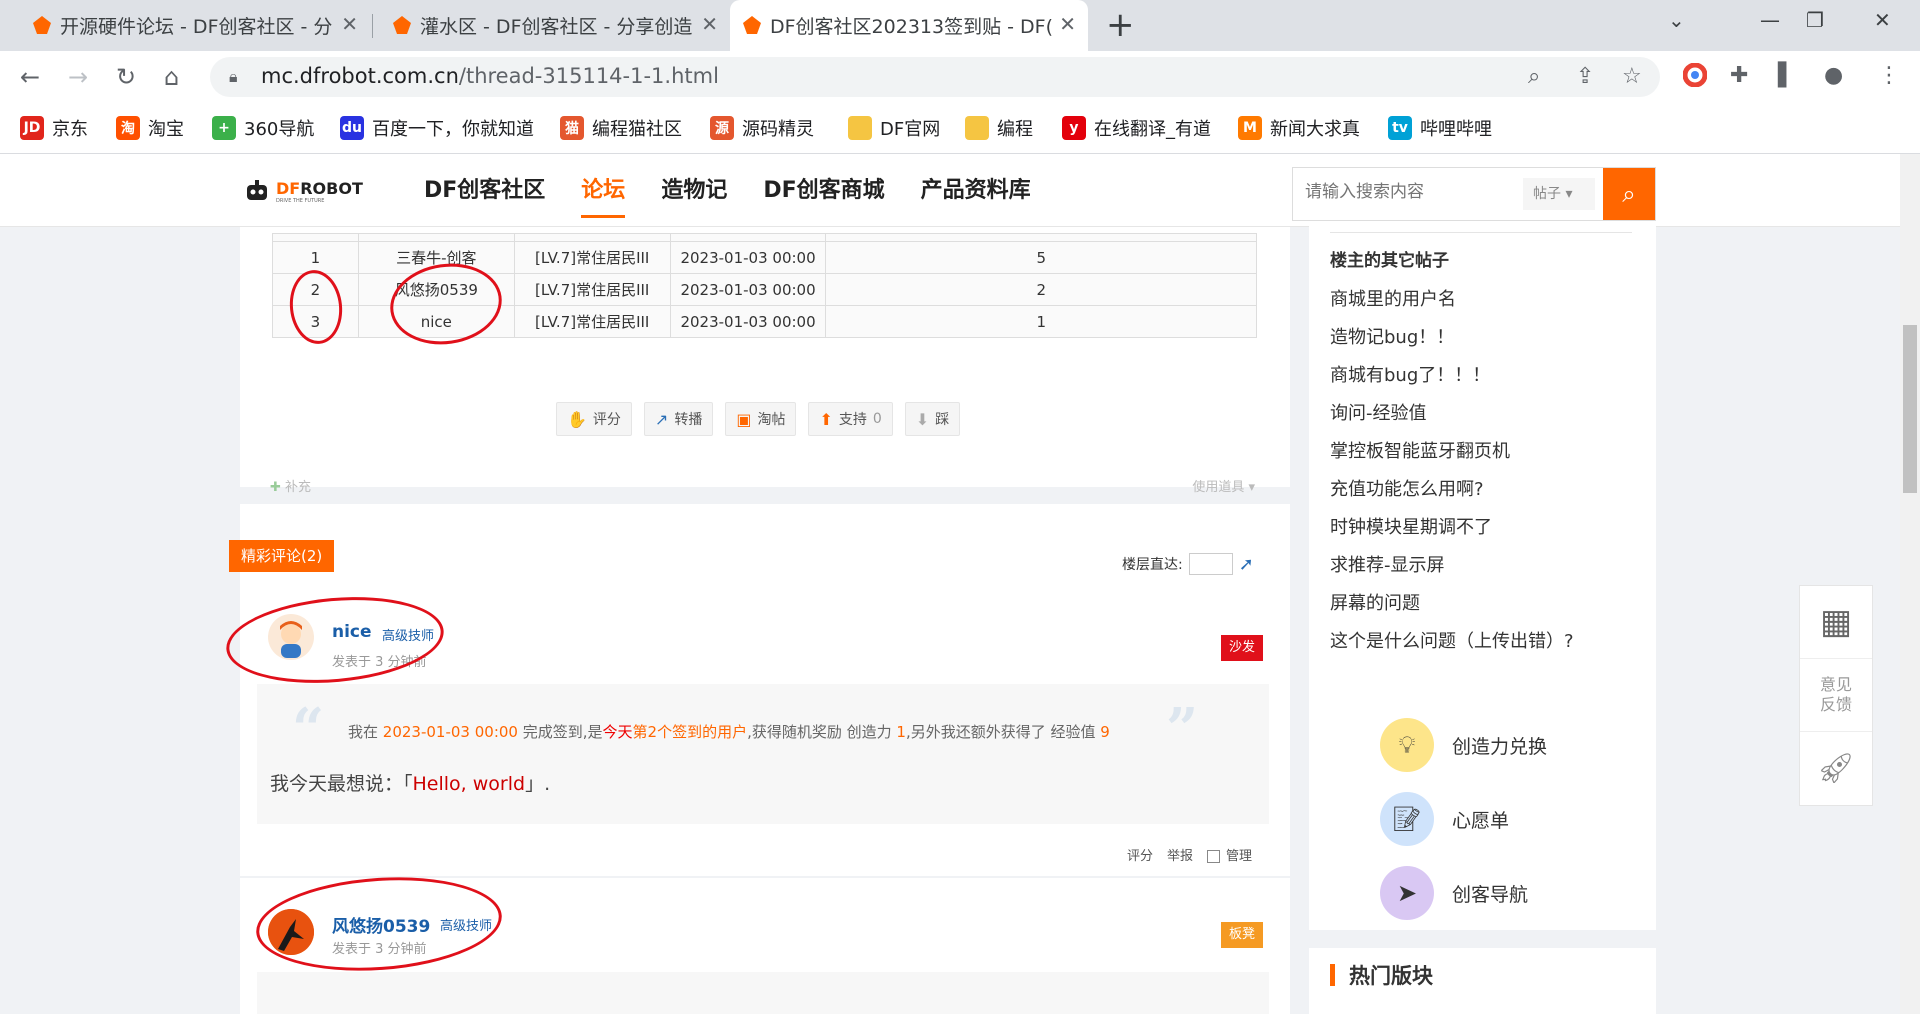 The image size is (1920, 1014). What do you see at coordinates (490, 76) in the screenshot?
I see `url-text: mc.dfrobot.com.cn/thread-315114-1-1.html` at bounding box center [490, 76].